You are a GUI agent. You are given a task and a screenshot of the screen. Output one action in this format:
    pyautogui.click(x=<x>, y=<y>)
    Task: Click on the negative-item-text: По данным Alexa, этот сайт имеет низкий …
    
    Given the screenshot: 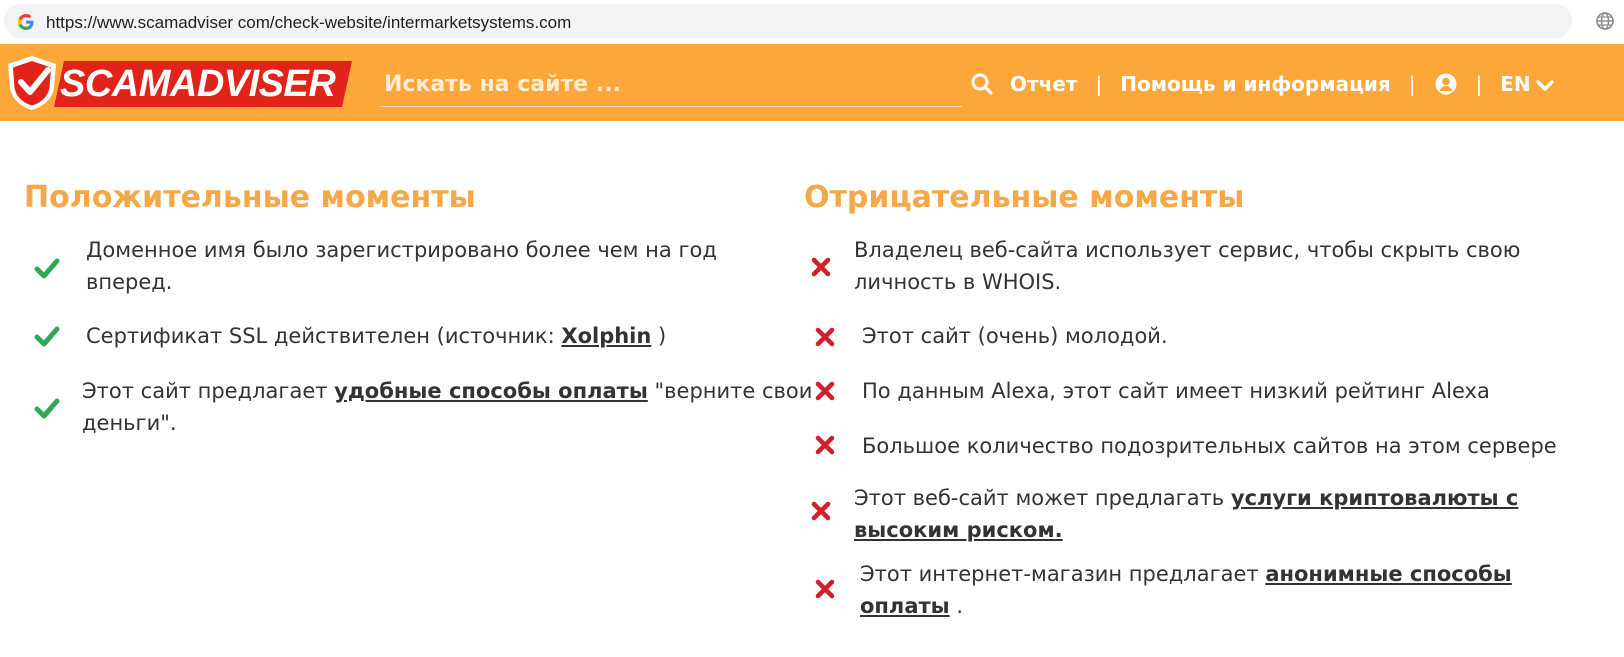 What is the action you would take?
    pyautogui.click(x=1176, y=391)
    